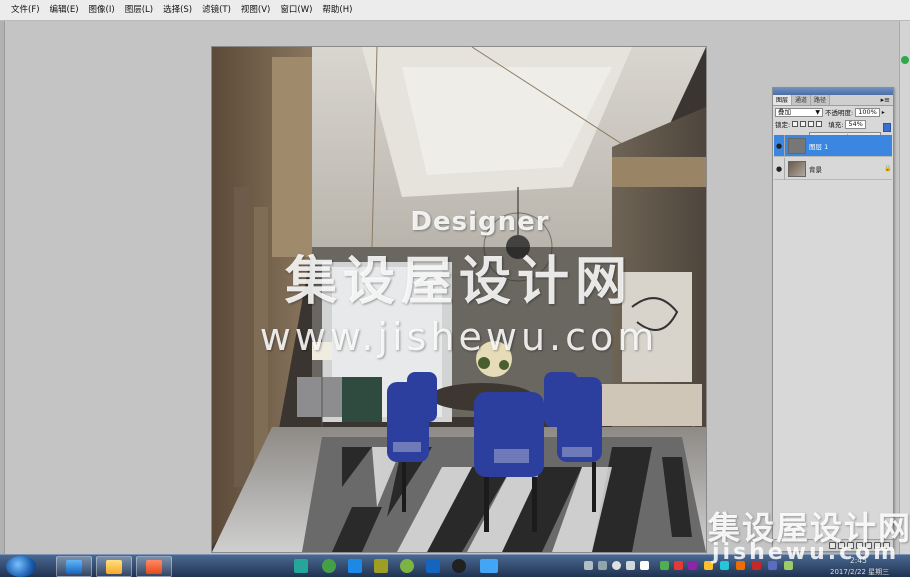  I want to click on document-icon, so click(381, 566).